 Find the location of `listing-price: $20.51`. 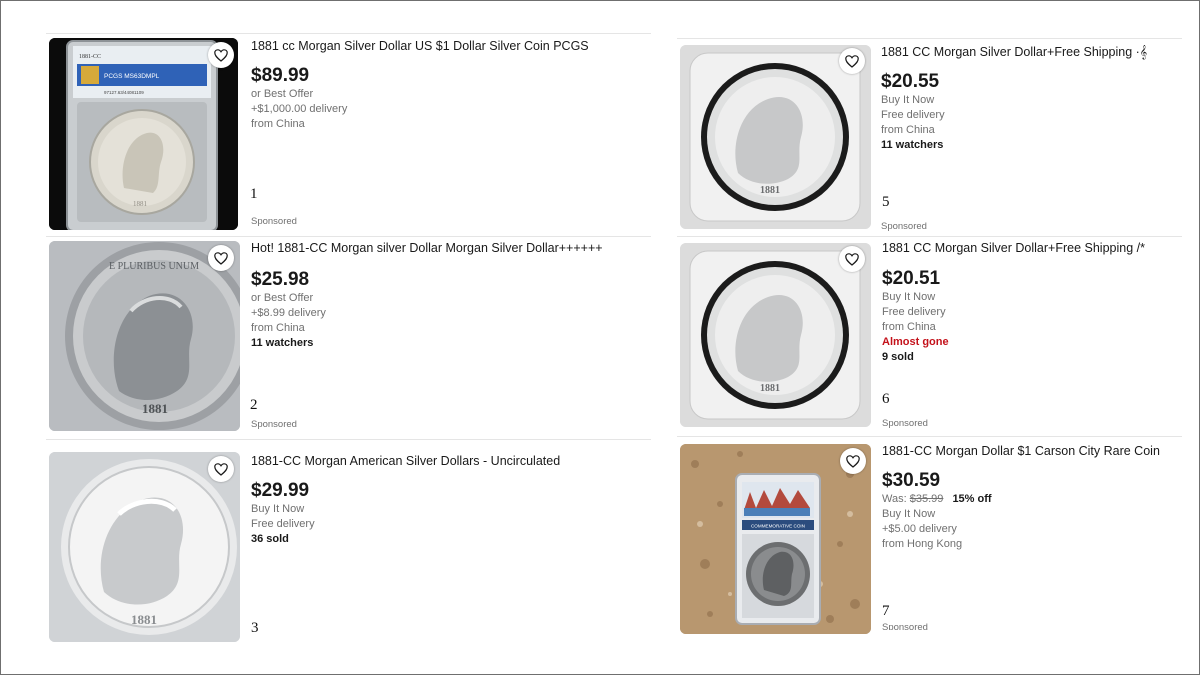

listing-price: $20.51 is located at coordinates (911, 278).